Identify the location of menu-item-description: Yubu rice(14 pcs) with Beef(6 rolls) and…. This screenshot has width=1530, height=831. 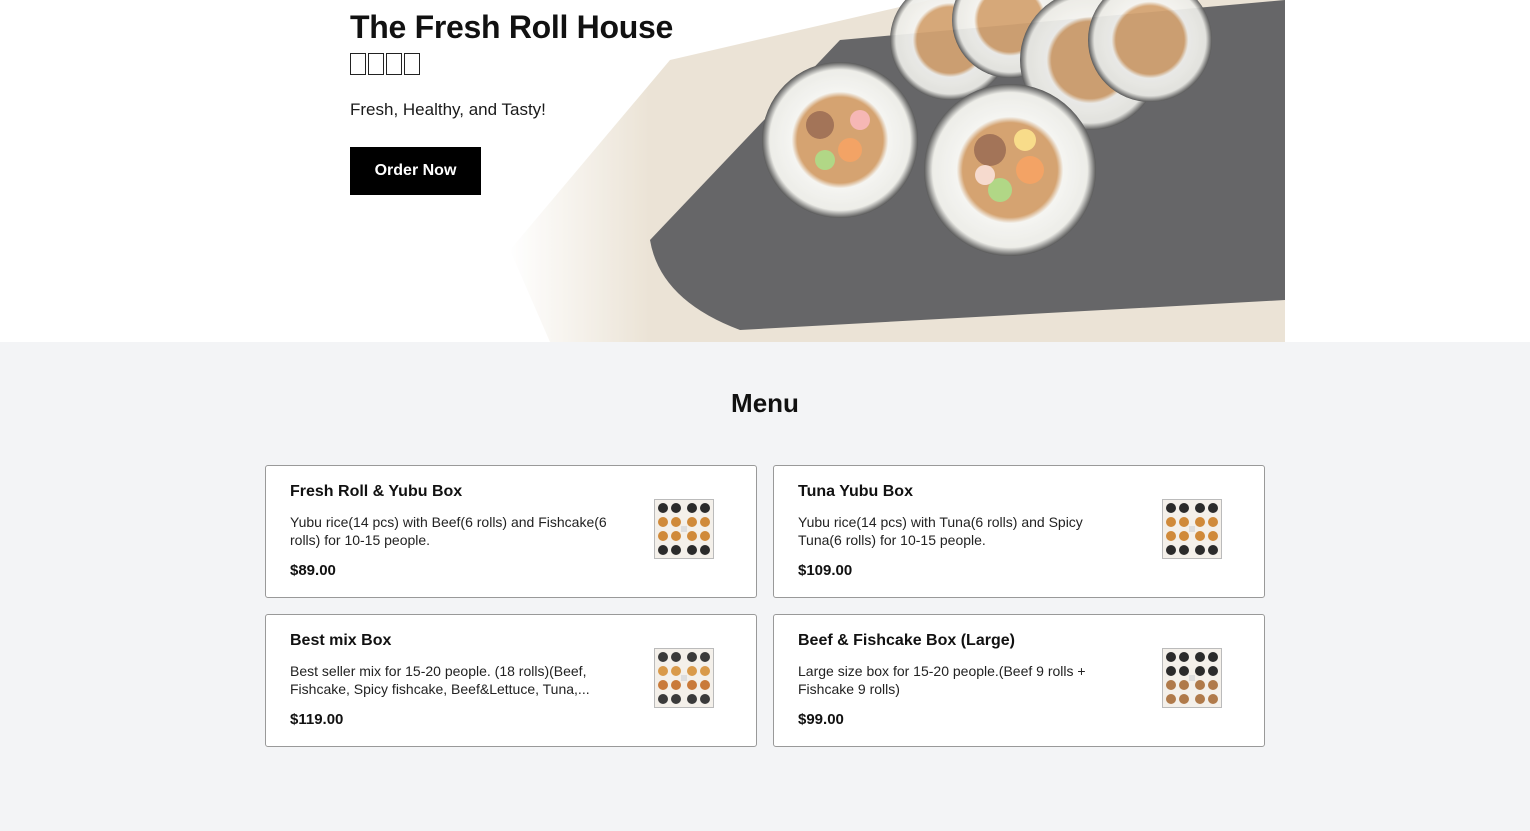
(448, 531).